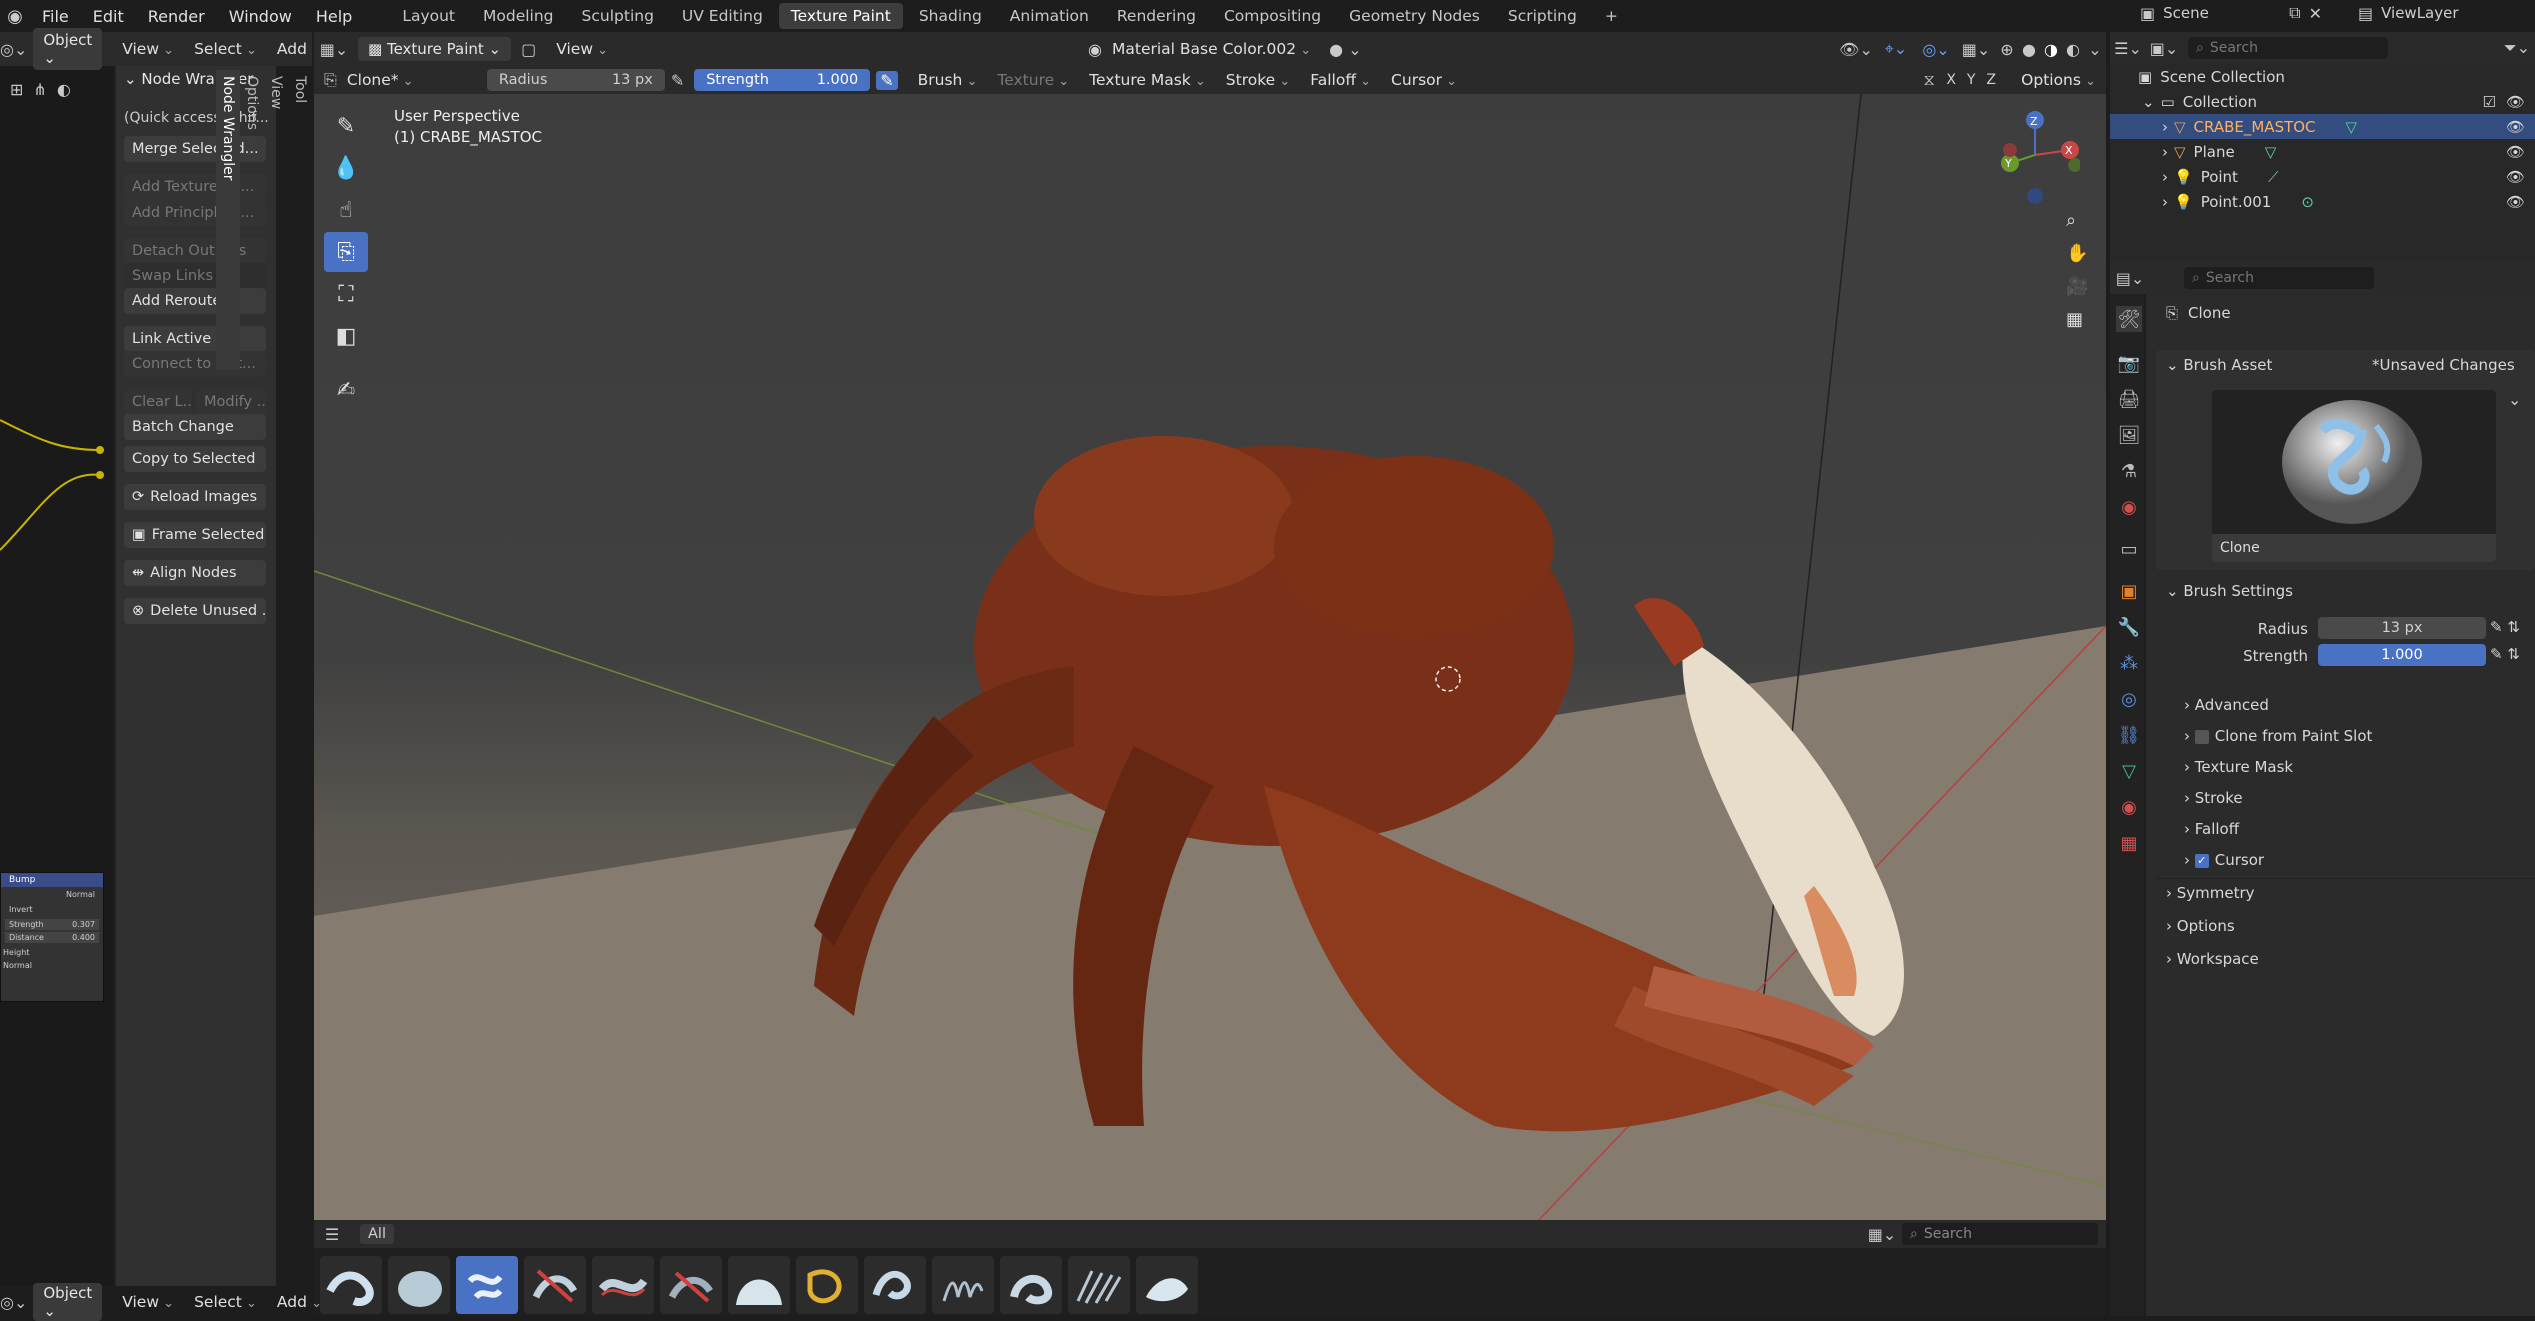 Image resolution: width=2535 pixels, height=1321 pixels. Describe the element at coordinates (2322, 76) in the screenshot. I see `scene-collection-row: ▣ Scene Collection` at that location.